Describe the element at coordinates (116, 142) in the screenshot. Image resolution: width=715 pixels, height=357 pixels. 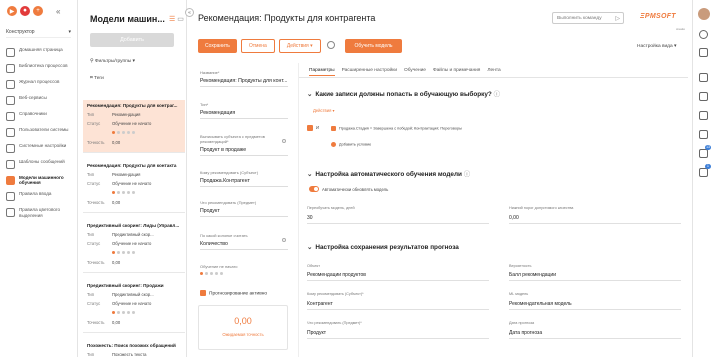
I see `card-value: 0,00` at that location.